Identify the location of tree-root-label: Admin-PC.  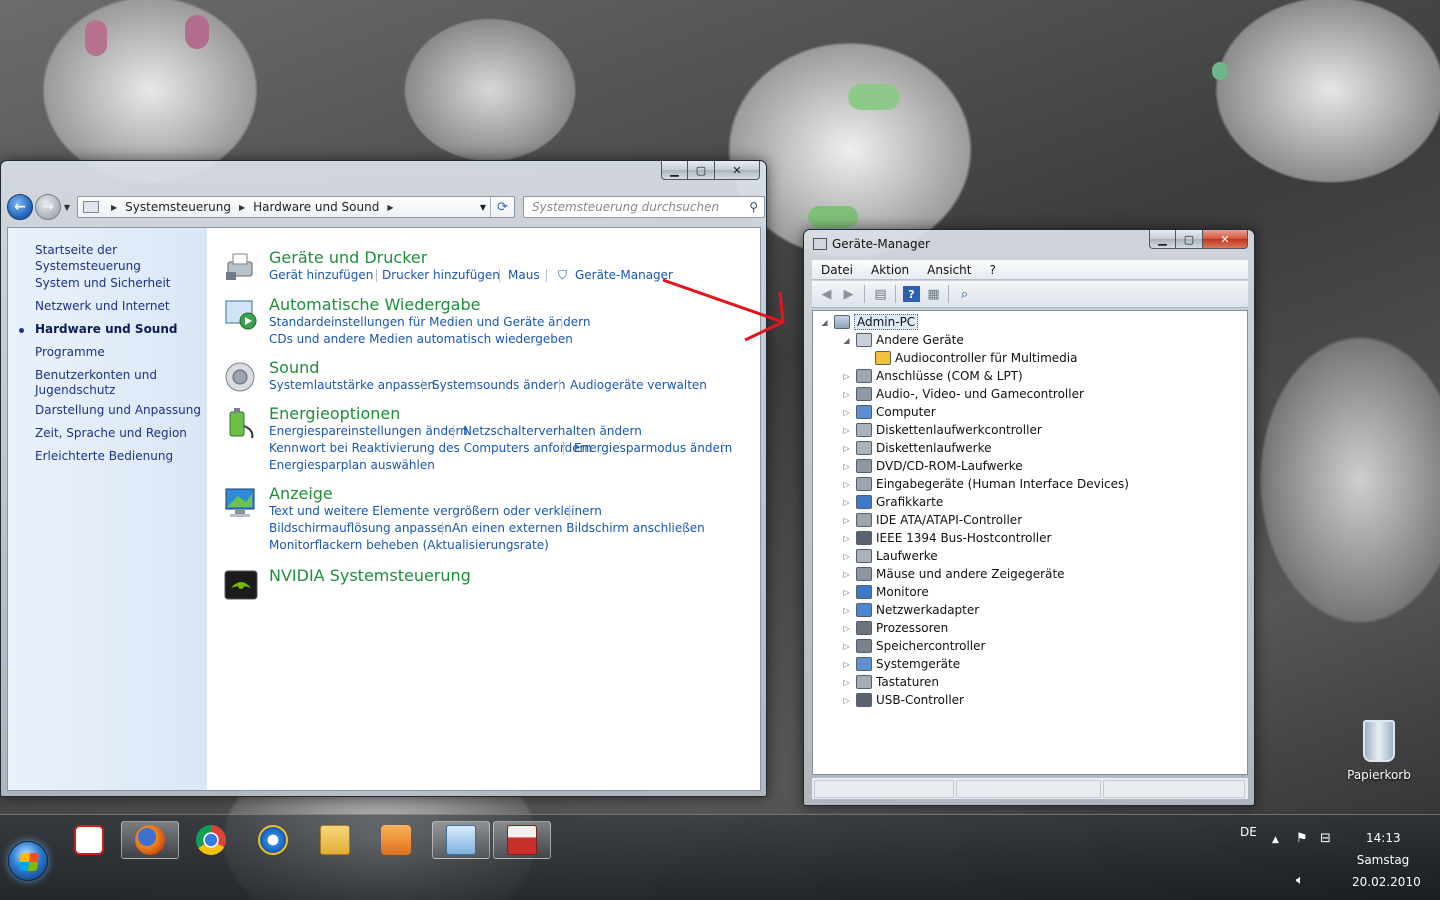
(886, 322).